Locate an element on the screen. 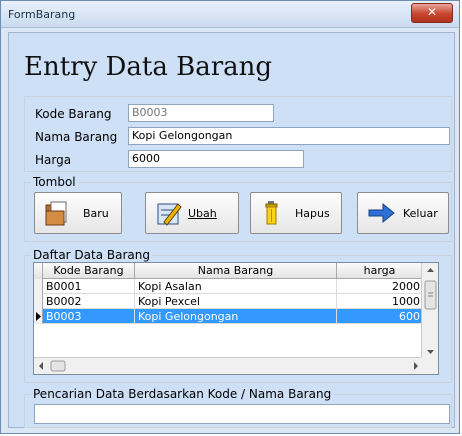 The width and height of the screenshot is (462, 436). folder-icon is located at coordinates (56, 213).